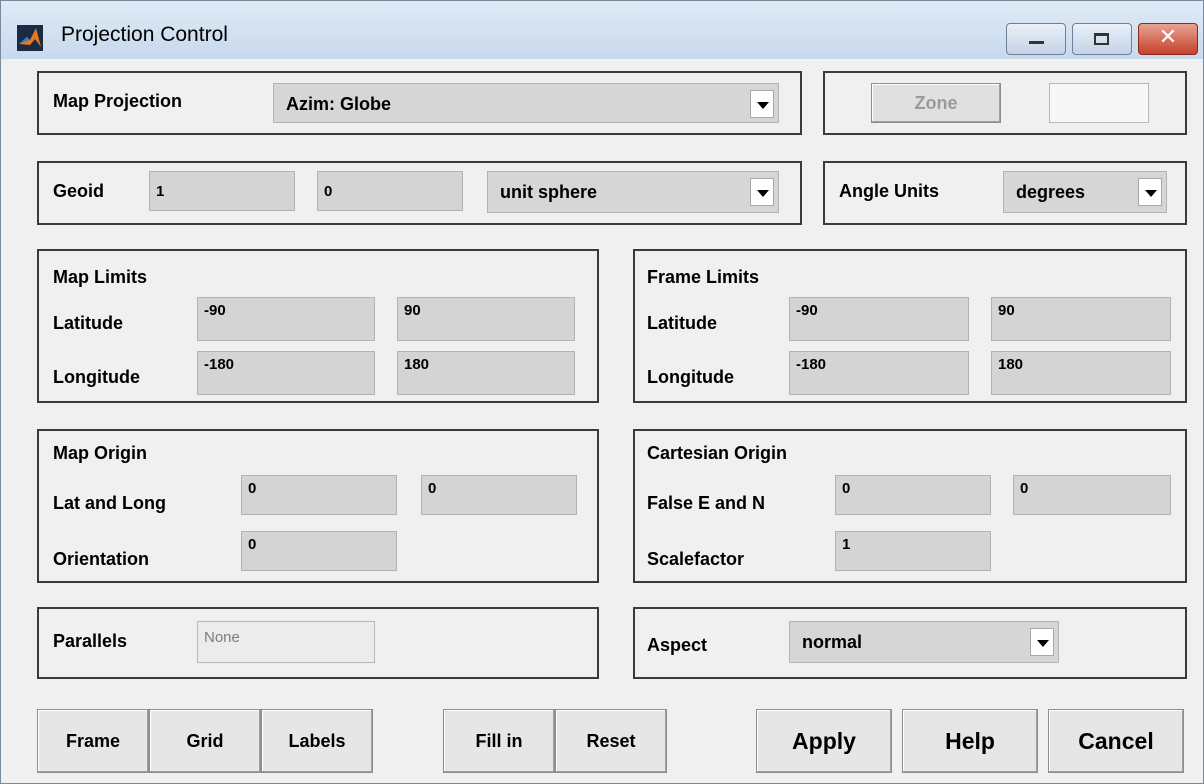 Image resolution: width=1204 pixels, height=784 pixels. I want to click on scalefactor-field: 1, so click(913, 551).